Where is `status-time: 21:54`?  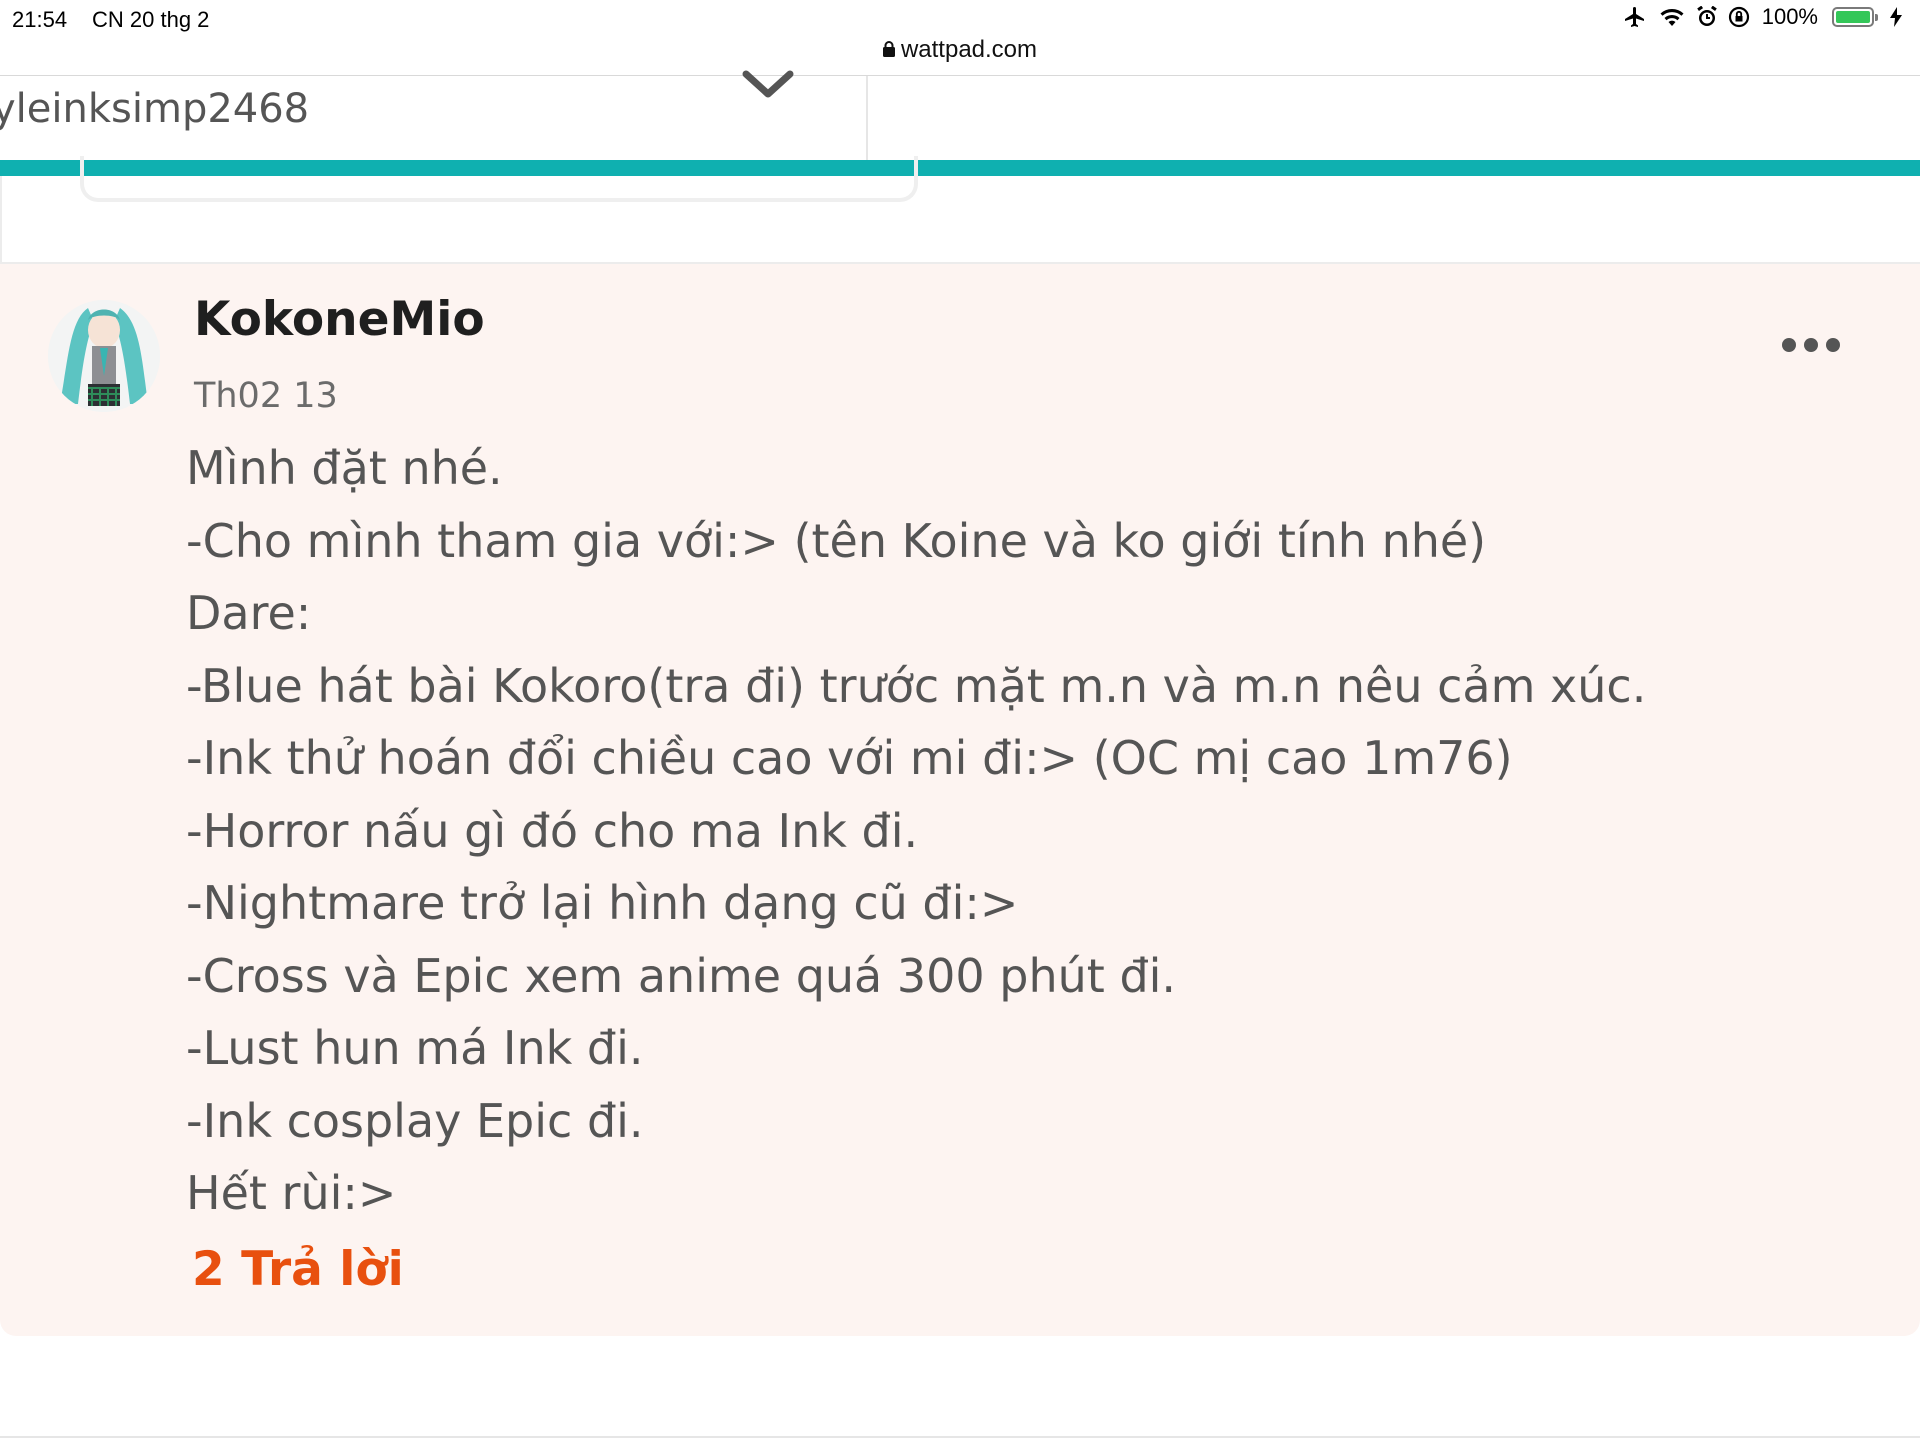
status-time: 21:54 is located at coordinates (40, 19).